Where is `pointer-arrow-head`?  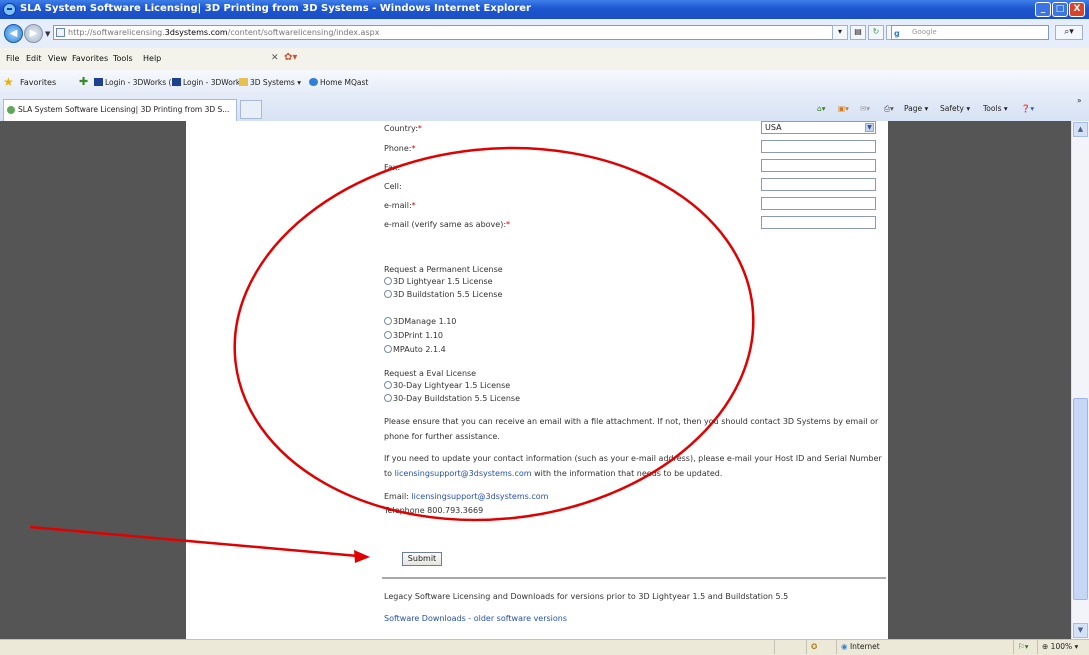 pointer-arrow-head is located at coordinates (362, 556).